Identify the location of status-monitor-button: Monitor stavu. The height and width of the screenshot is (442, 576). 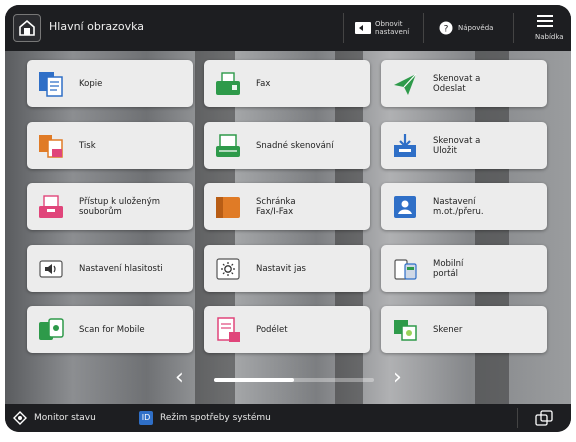
(54, 418).